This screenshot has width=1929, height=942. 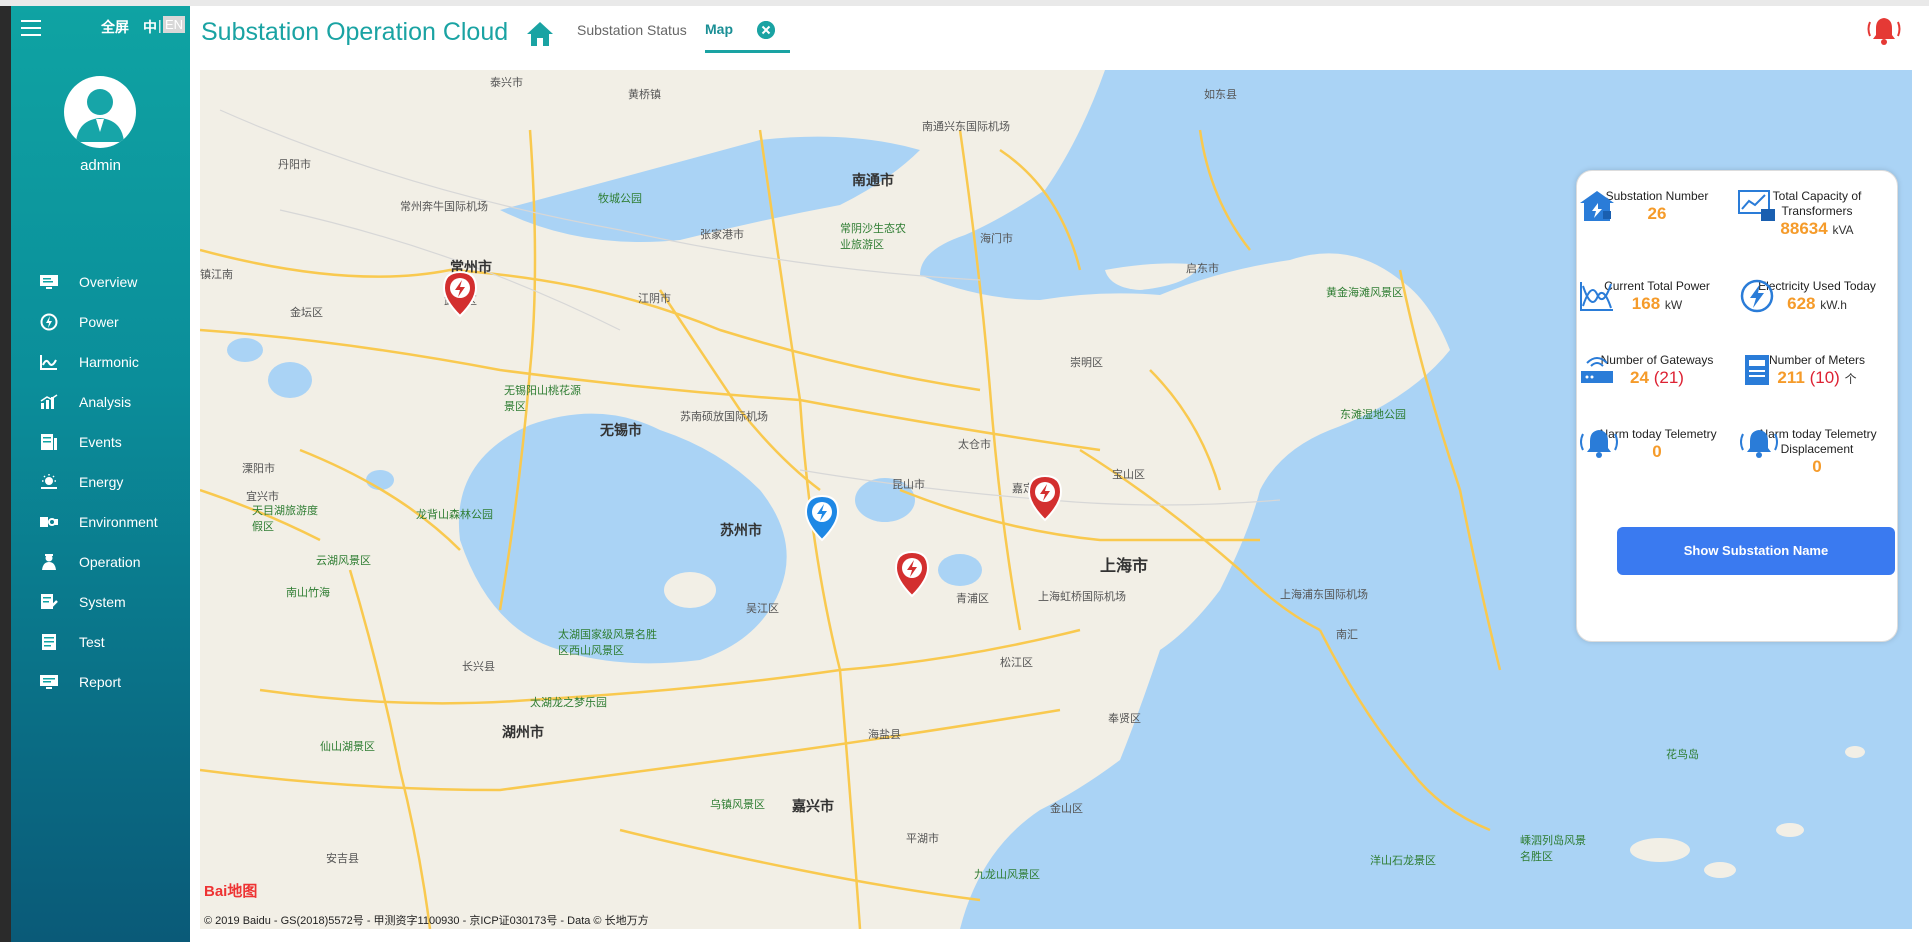 I want to click on place-label: 启东市, so click(x=1202, y=269).